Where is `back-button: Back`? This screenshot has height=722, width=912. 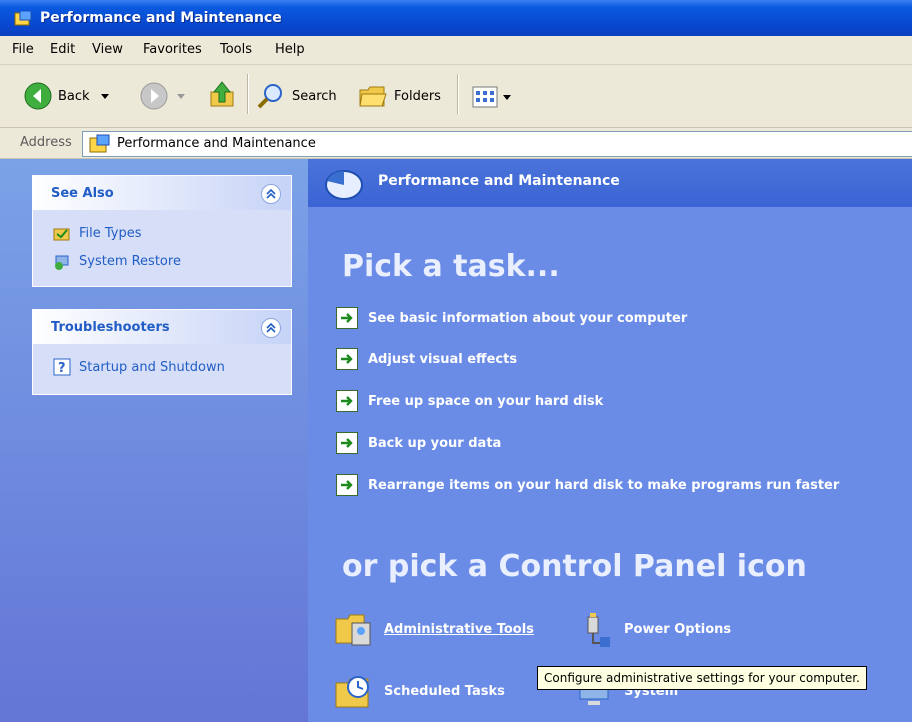 back-button: Back is located at coordinates (67, 96).